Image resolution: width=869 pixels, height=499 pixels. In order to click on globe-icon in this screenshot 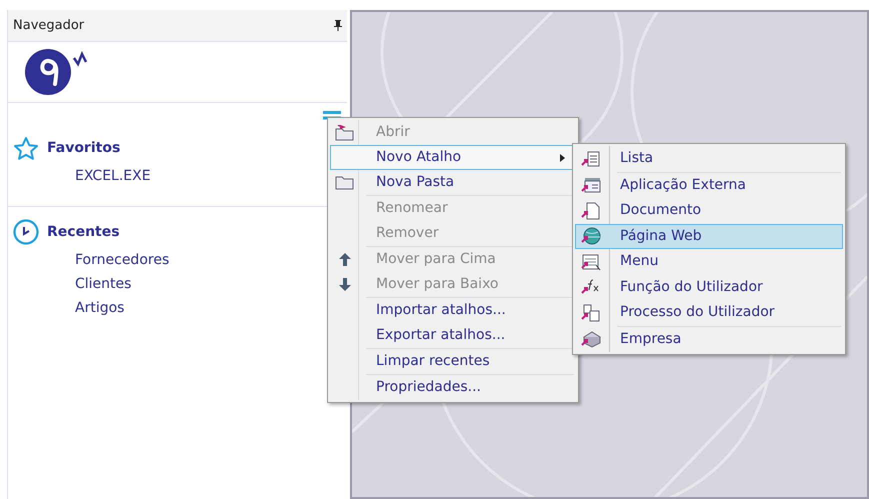, I will do `click(591, 236)`.